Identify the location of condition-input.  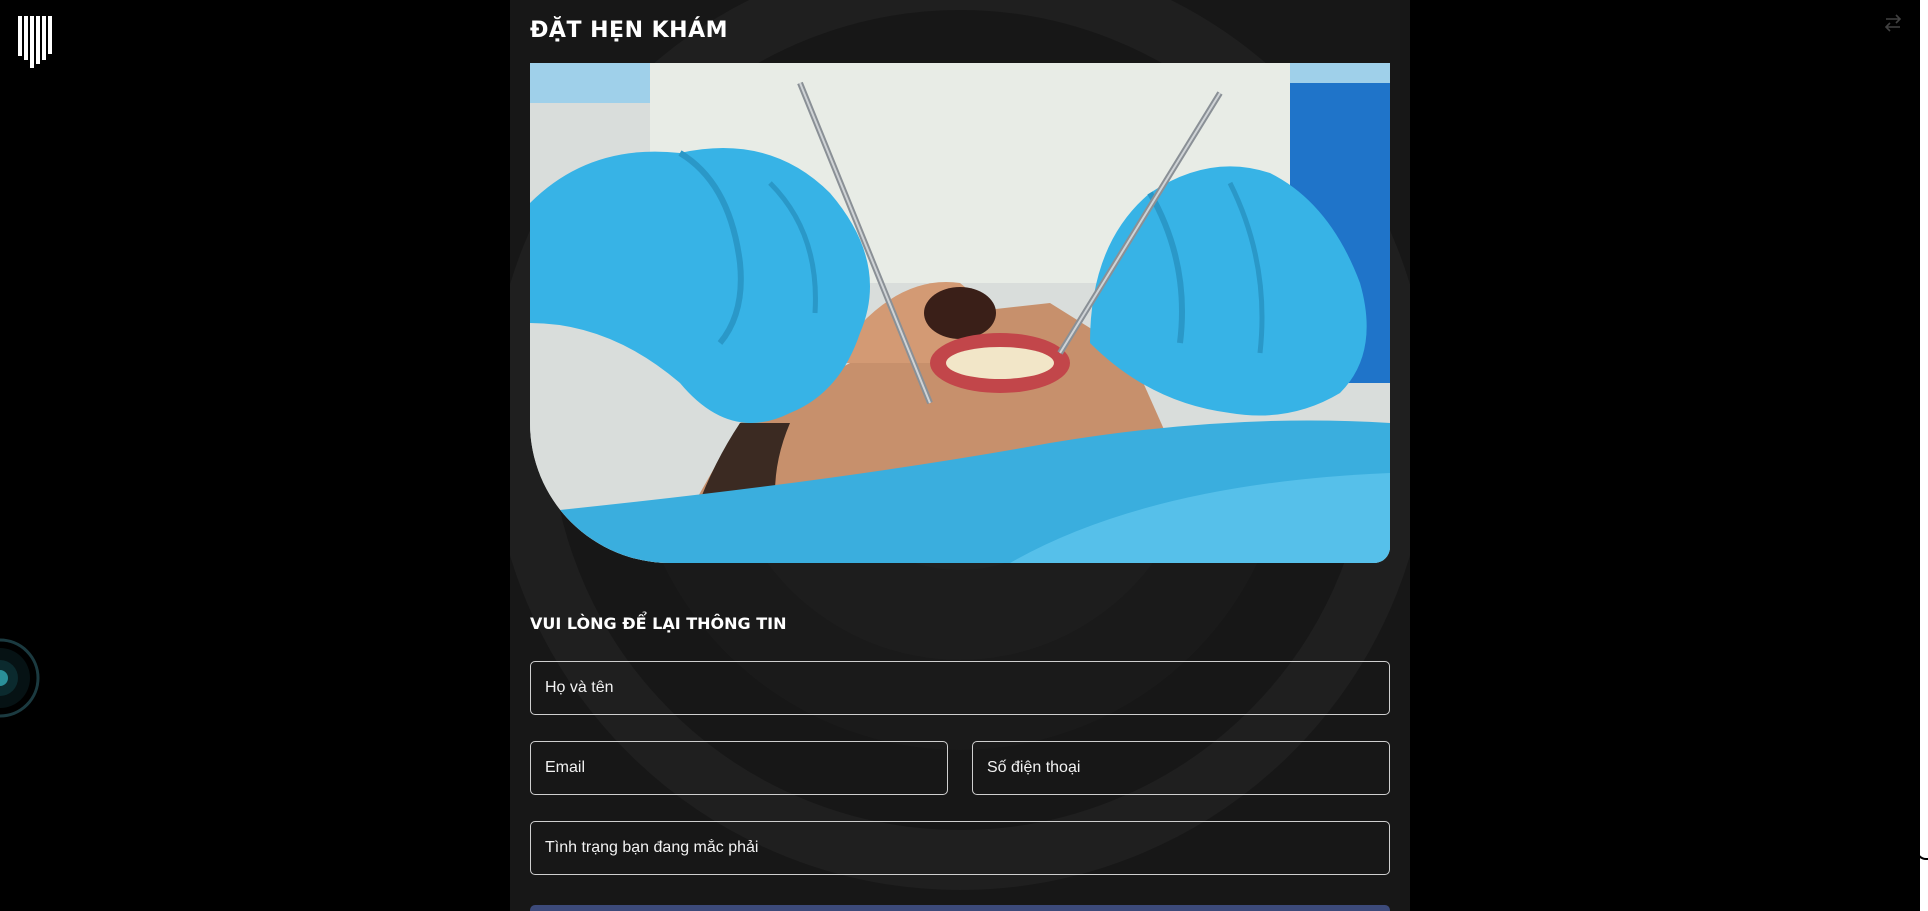
(960, 848).